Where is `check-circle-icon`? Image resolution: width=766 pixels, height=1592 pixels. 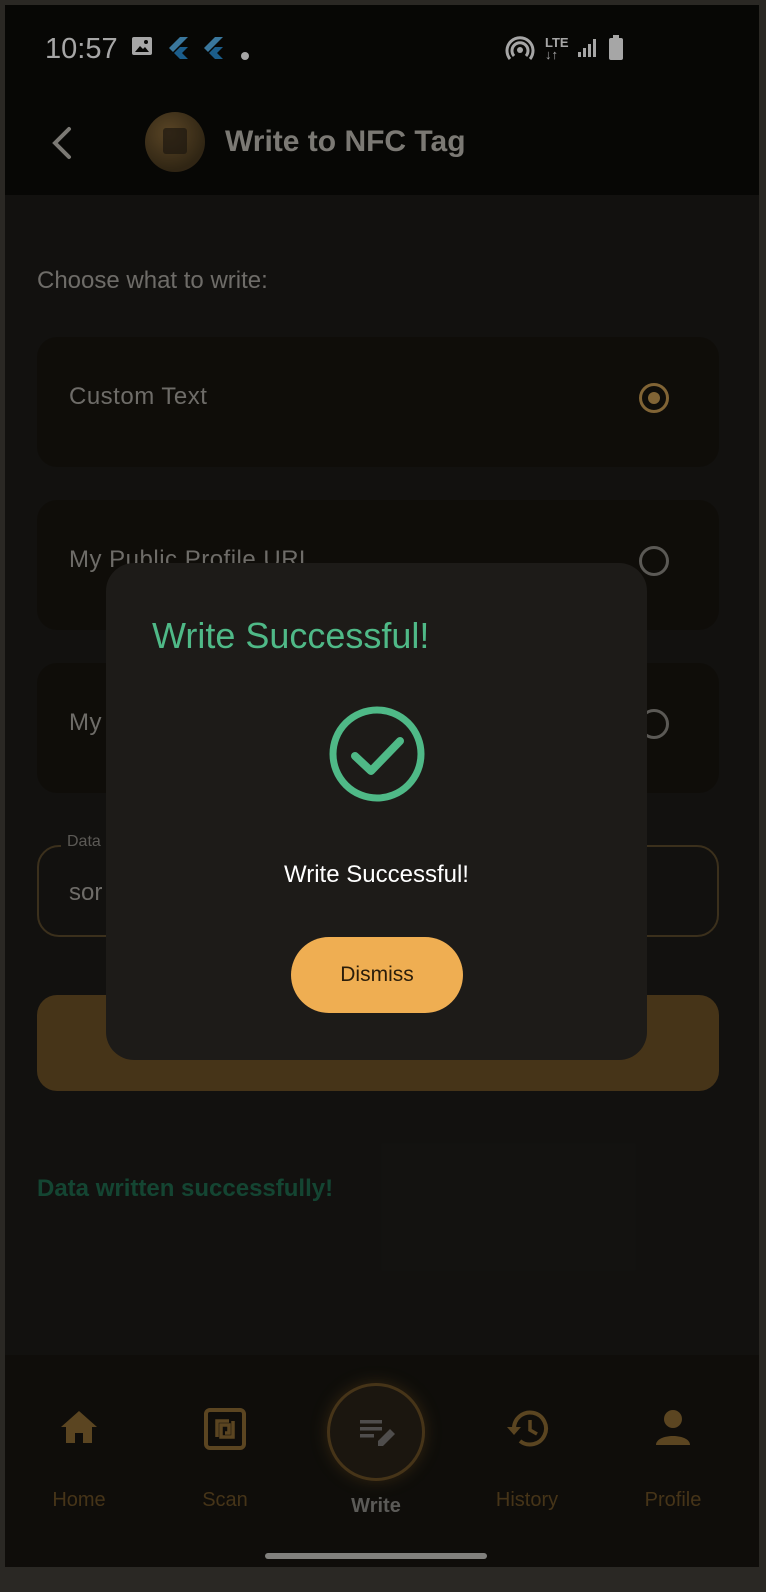
check-circle-icon is located at coordinates (377, 756).